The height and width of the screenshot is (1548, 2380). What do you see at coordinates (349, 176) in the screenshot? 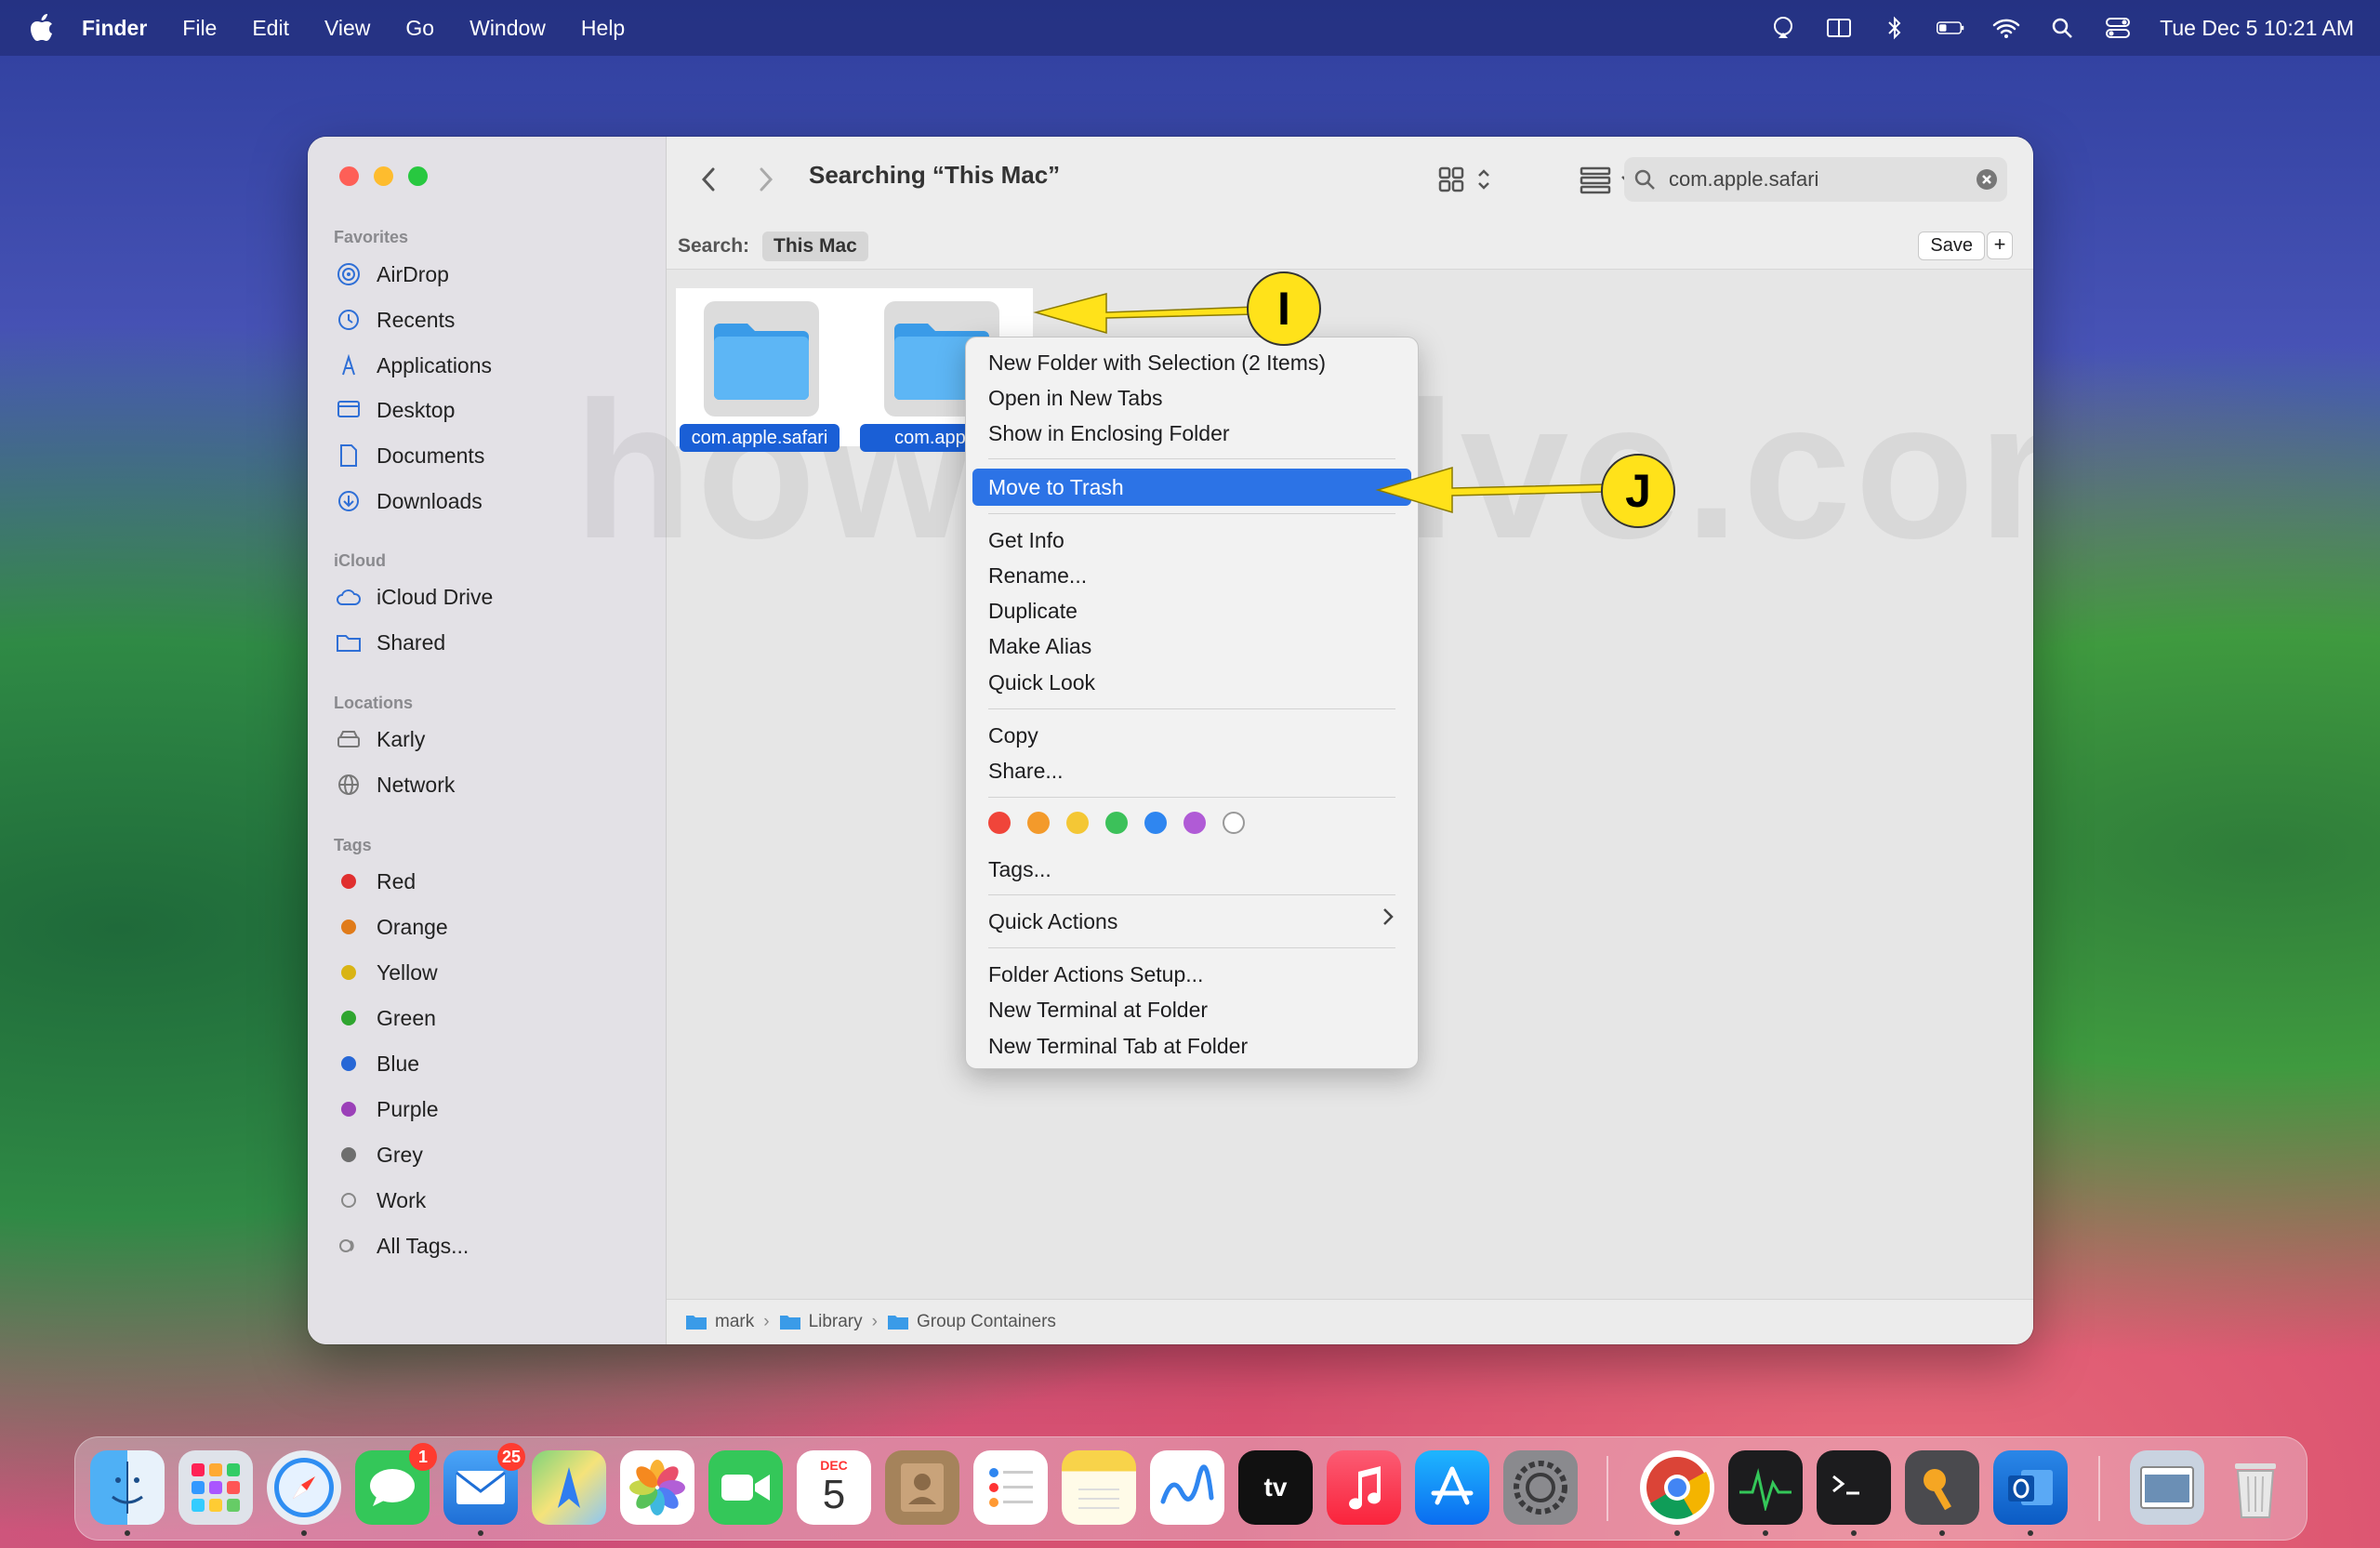
I see `close-window-button` at bounding box center [349, 176].